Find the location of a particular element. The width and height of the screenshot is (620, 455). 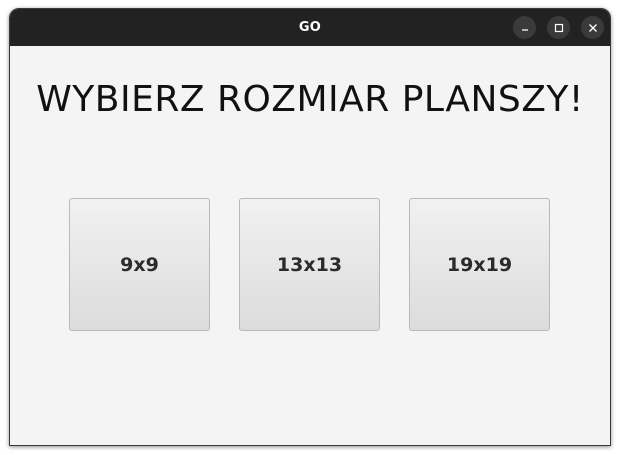

minimize-icon is located at coordinates (524, 29).